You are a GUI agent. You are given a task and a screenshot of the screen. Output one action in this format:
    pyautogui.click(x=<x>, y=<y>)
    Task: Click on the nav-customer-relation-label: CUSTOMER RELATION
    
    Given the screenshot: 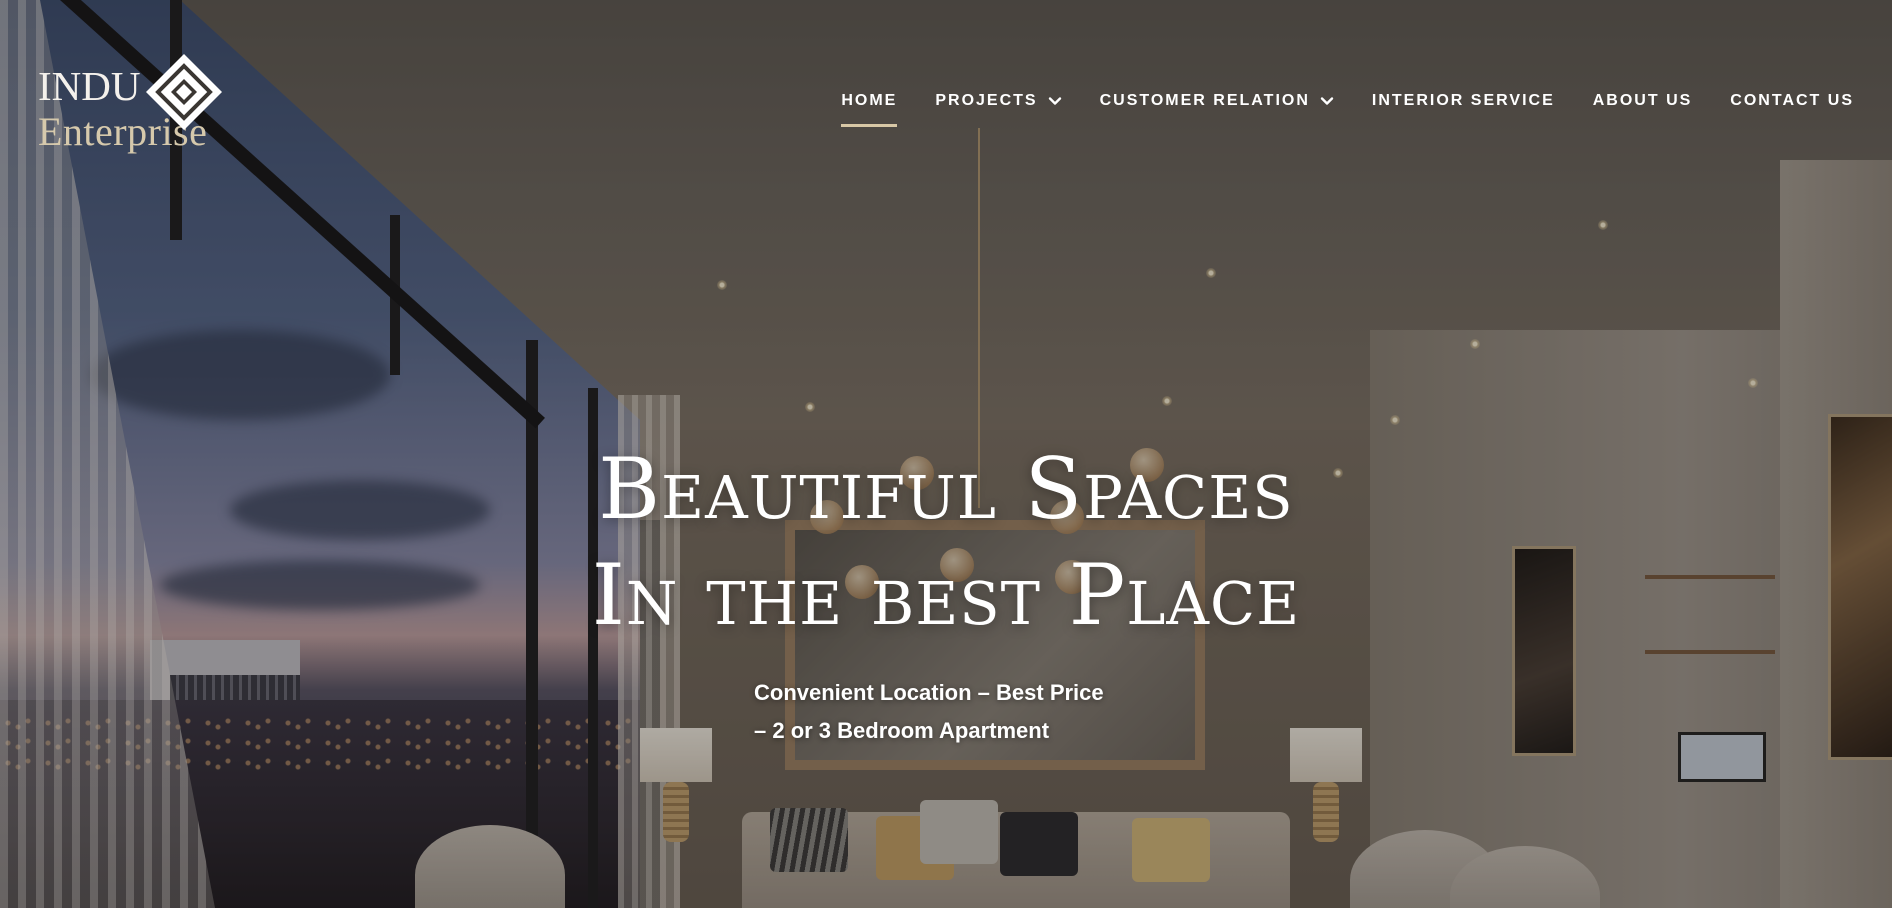 What is the action you would take?
    pyautogui.click(x=1204, y=100)
    